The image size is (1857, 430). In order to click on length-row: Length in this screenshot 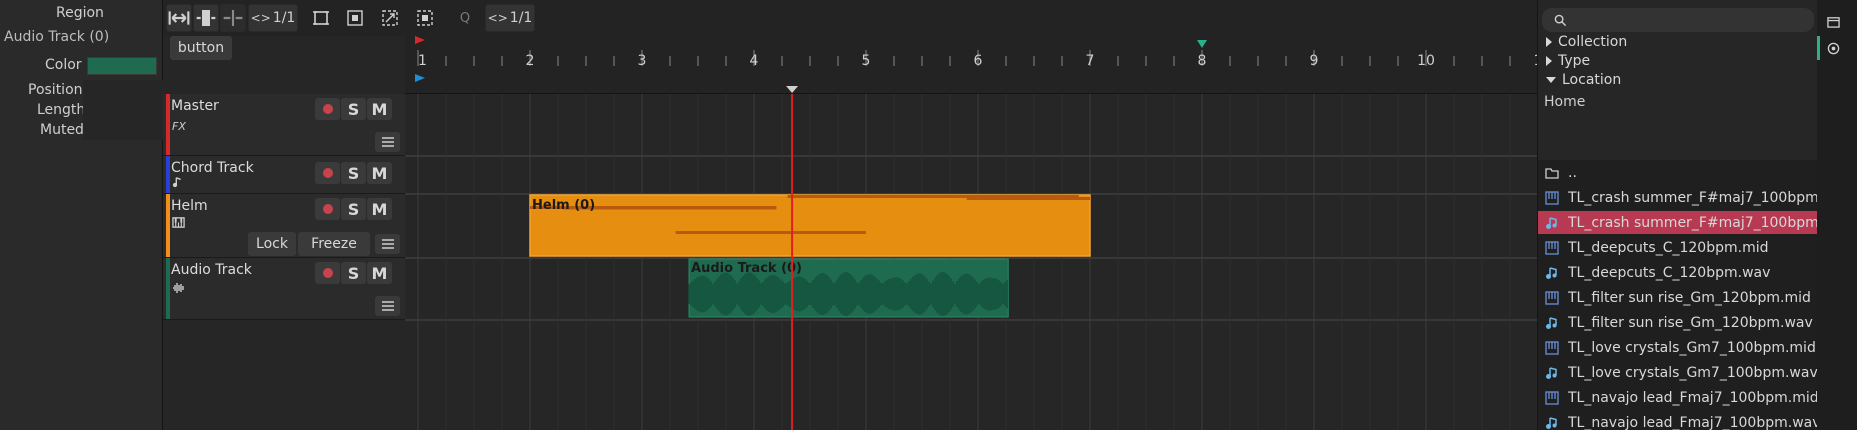, I will do `click(81, 110)`.